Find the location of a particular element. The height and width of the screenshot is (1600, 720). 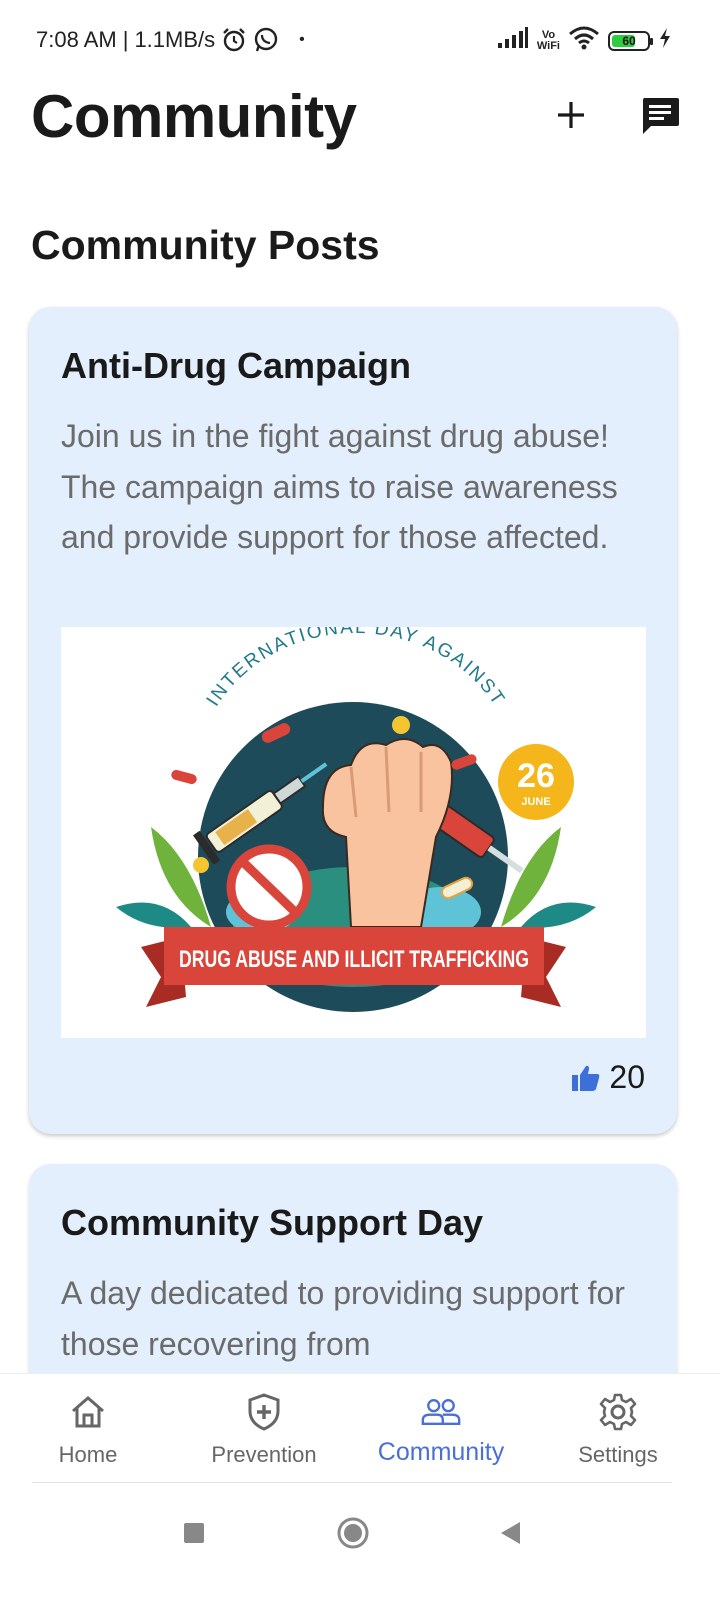

system-nav-bar is located at coordinates (360, 1542).